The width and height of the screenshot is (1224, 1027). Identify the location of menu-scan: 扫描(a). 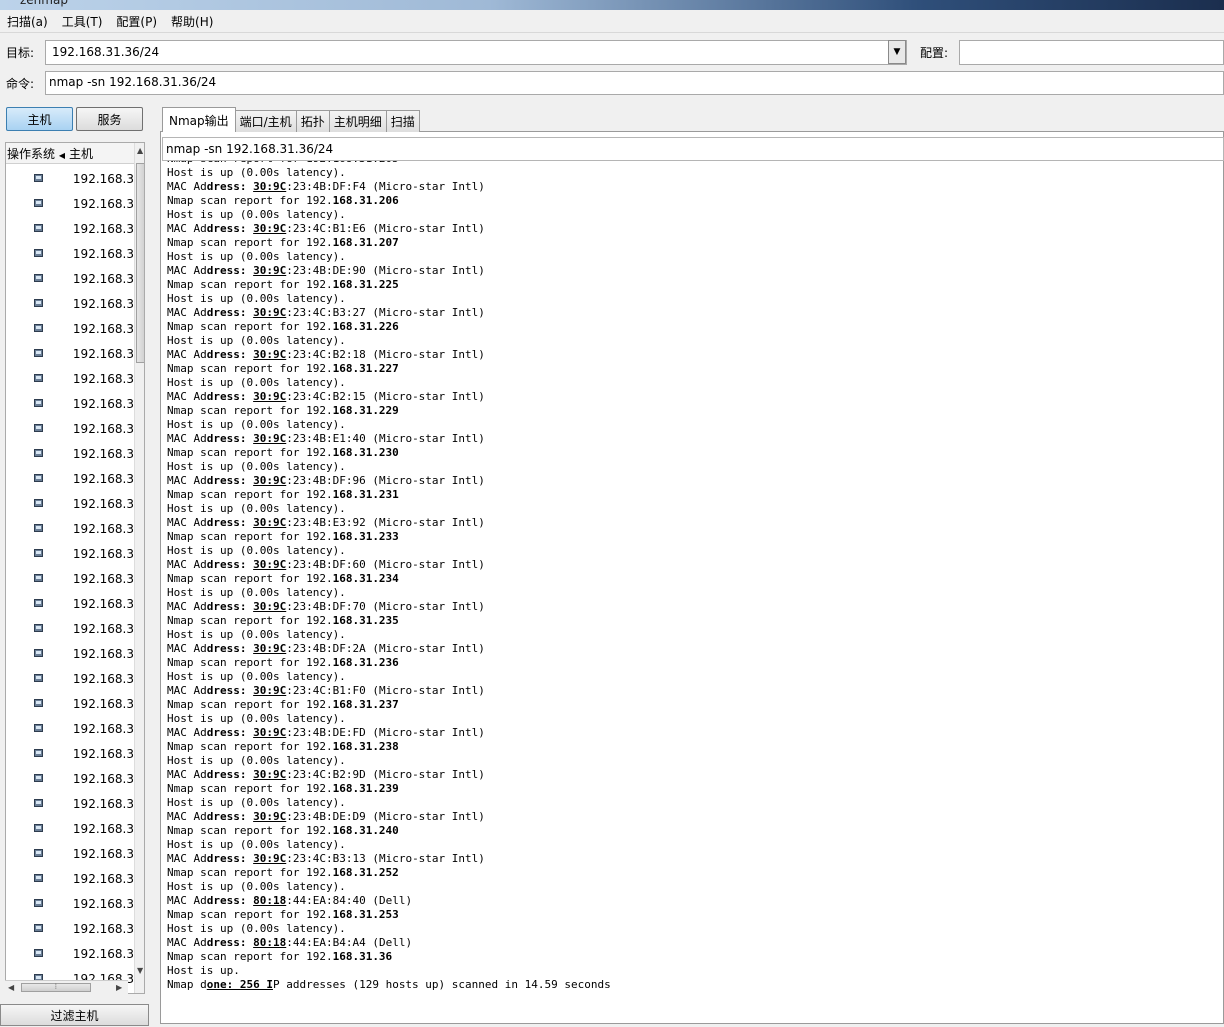
(27, 21).